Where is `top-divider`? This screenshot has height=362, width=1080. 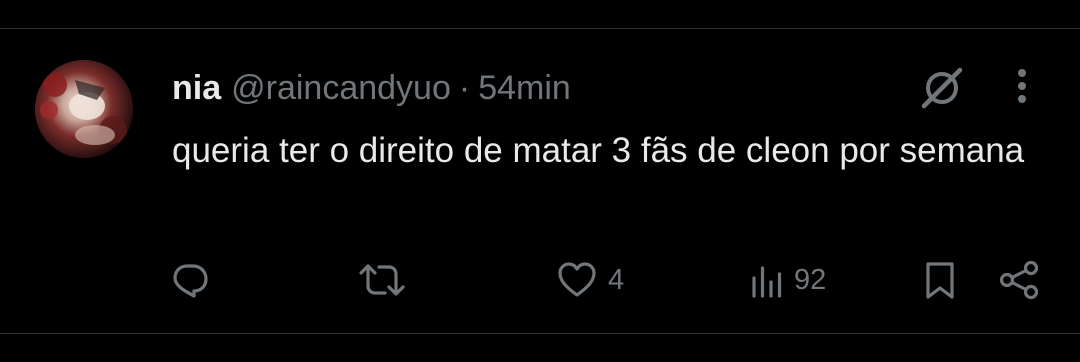 top-divider is located at coordinates (540, 28).